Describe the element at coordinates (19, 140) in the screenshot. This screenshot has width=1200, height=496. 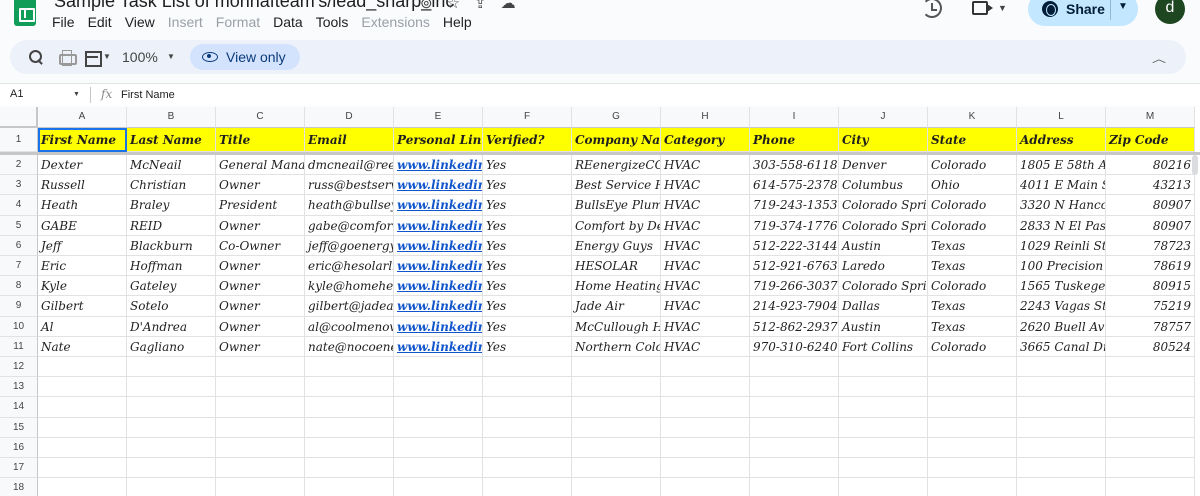
I see `row-header-1: 1` at that location.